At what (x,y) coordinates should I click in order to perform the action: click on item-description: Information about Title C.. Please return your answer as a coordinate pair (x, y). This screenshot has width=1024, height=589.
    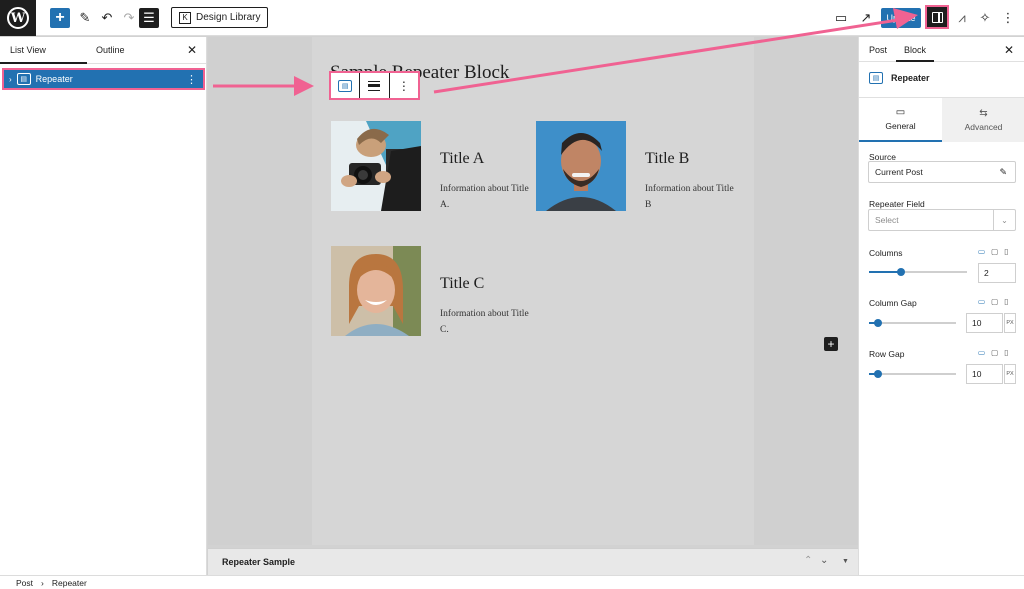
    Looking at the image, I should click on (484, 322).